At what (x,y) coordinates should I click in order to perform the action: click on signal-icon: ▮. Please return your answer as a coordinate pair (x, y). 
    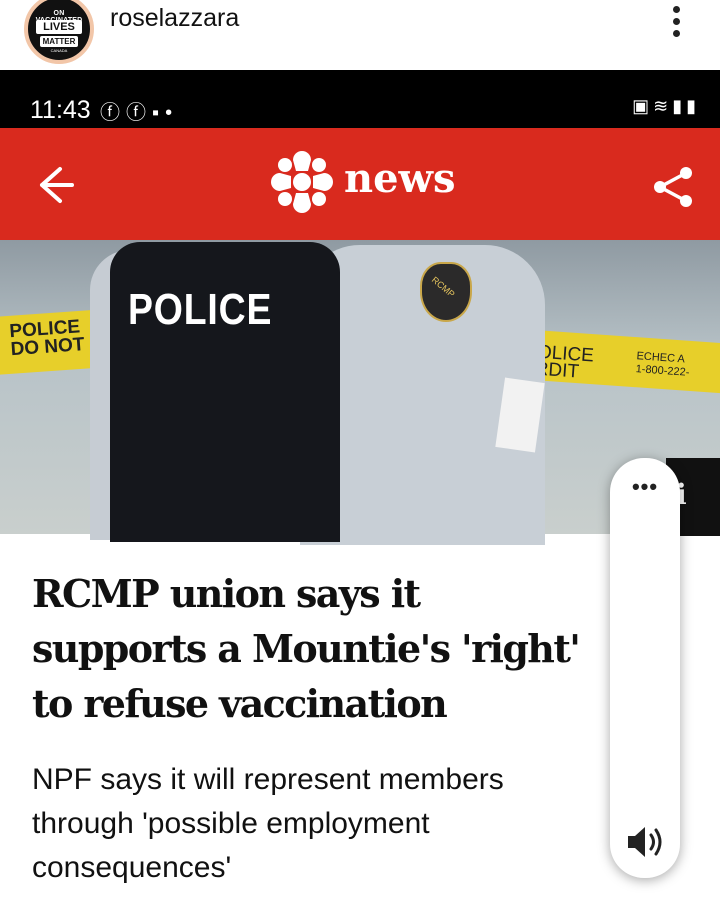
    Looking at the image, I should click on (679, 106).